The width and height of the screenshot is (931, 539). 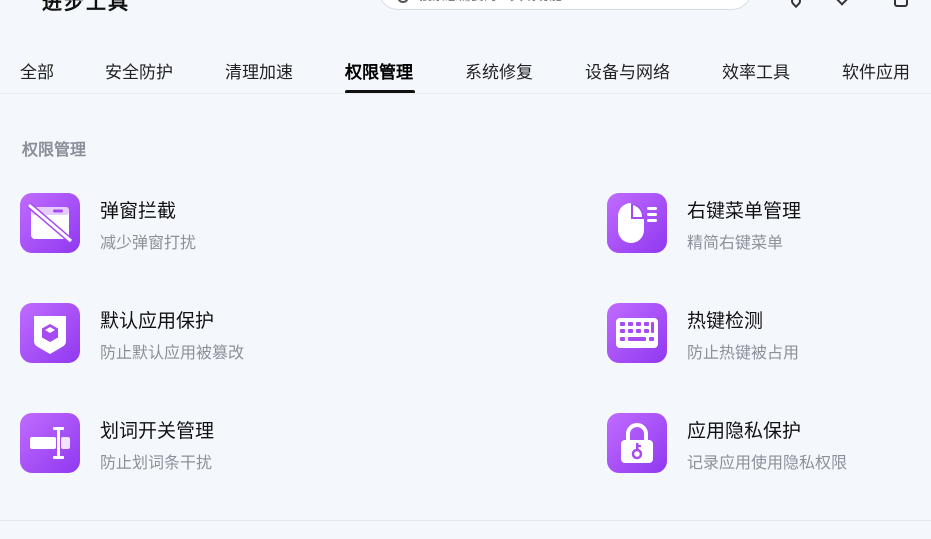 I want to click on tab-security: 安全防护, so click(x=139, y=70).